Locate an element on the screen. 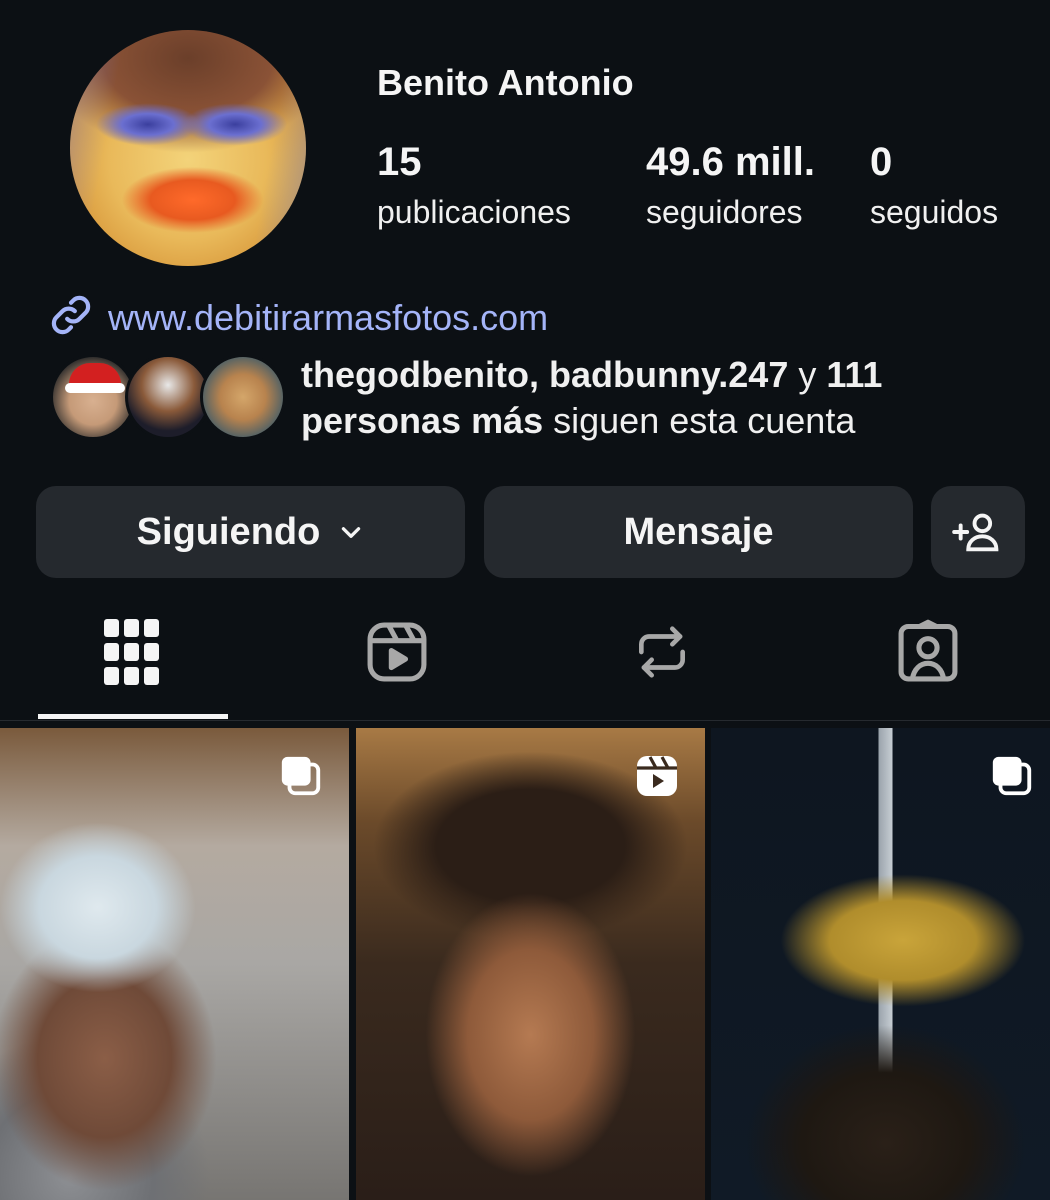  profile-name: Benito Antonio is located at coordinates (505, 82).